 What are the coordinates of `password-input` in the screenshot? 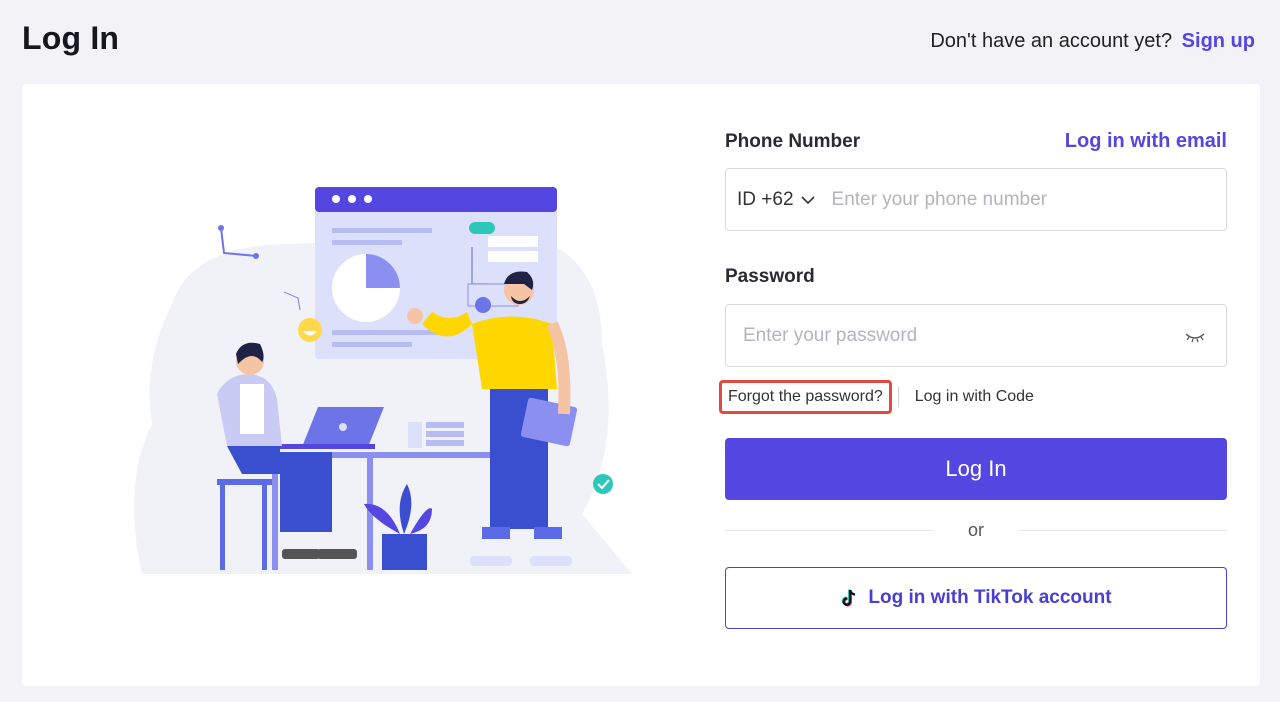 It's located at (955, 335).